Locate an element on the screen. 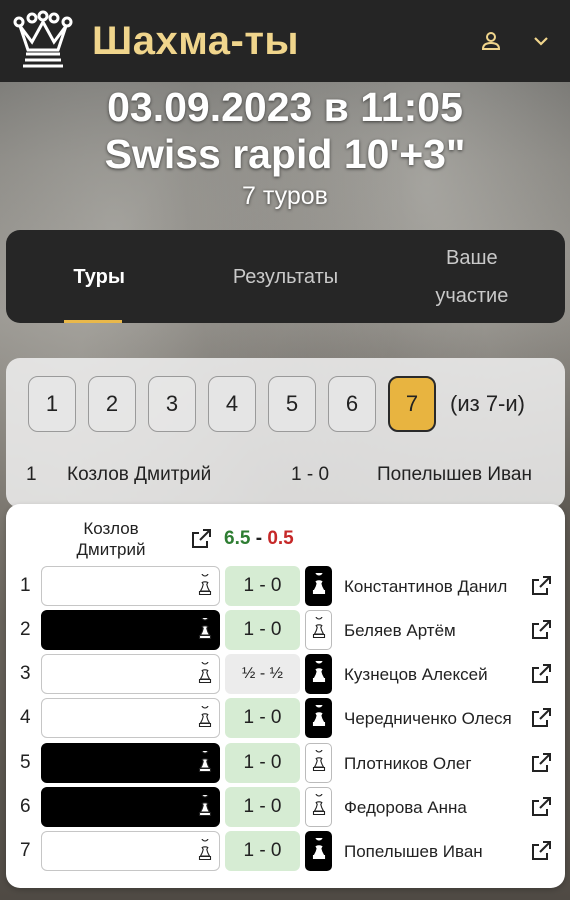 The height and width of the screenshot is (900, 570). tab-your-participation: Ваше участие is located at coordinates (472, 276).